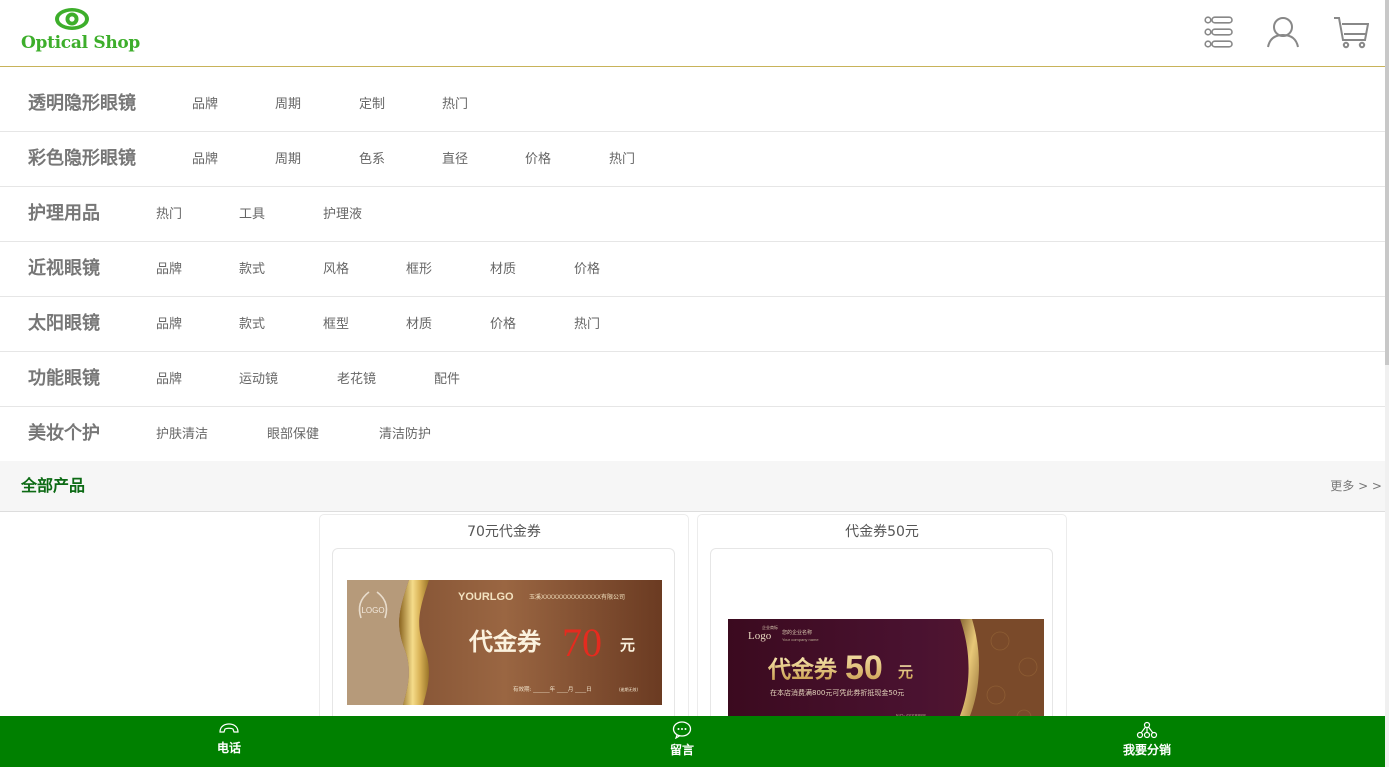 The width and height of the screenshot is (1389, 767). Describe the element at coordinates (455, 160) in the screenshot. I see `category-link: 直径` at that location.